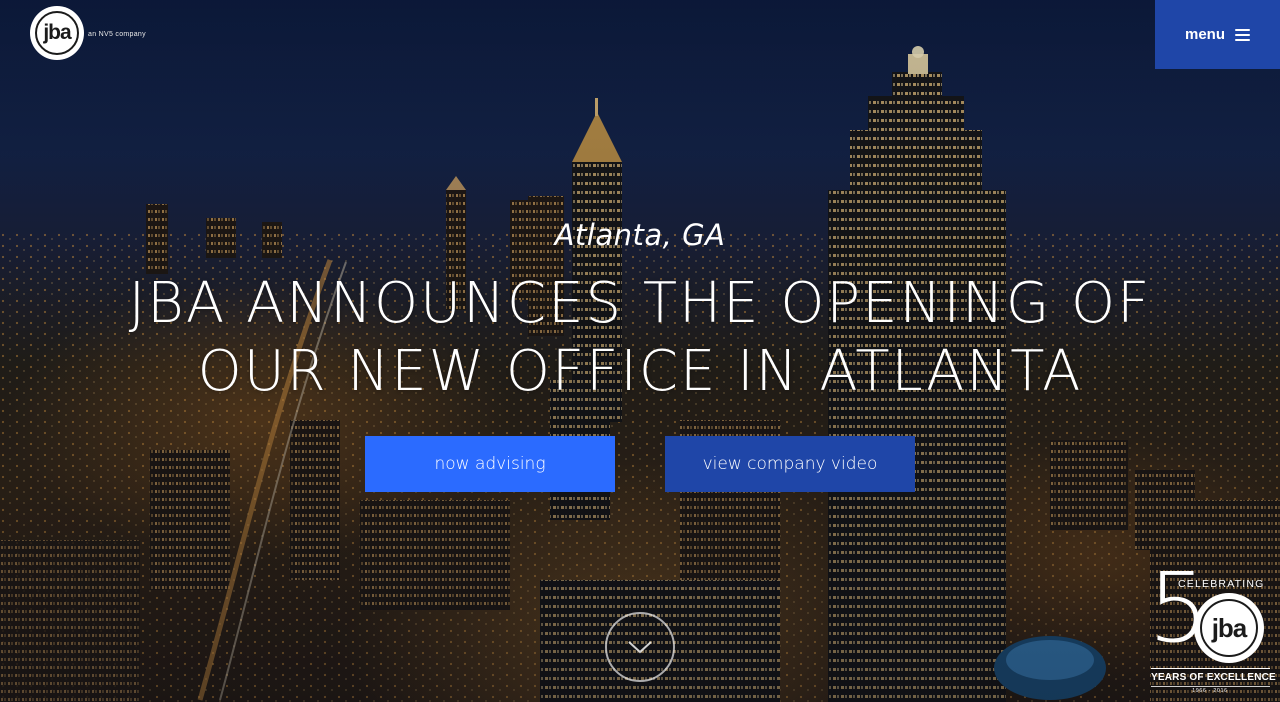 Image resolution: width=1280 pixels, height=702 pixels. I want to click on anniversary-years-text: YEARS OF EXCELLENCE, so click(1213, 677).